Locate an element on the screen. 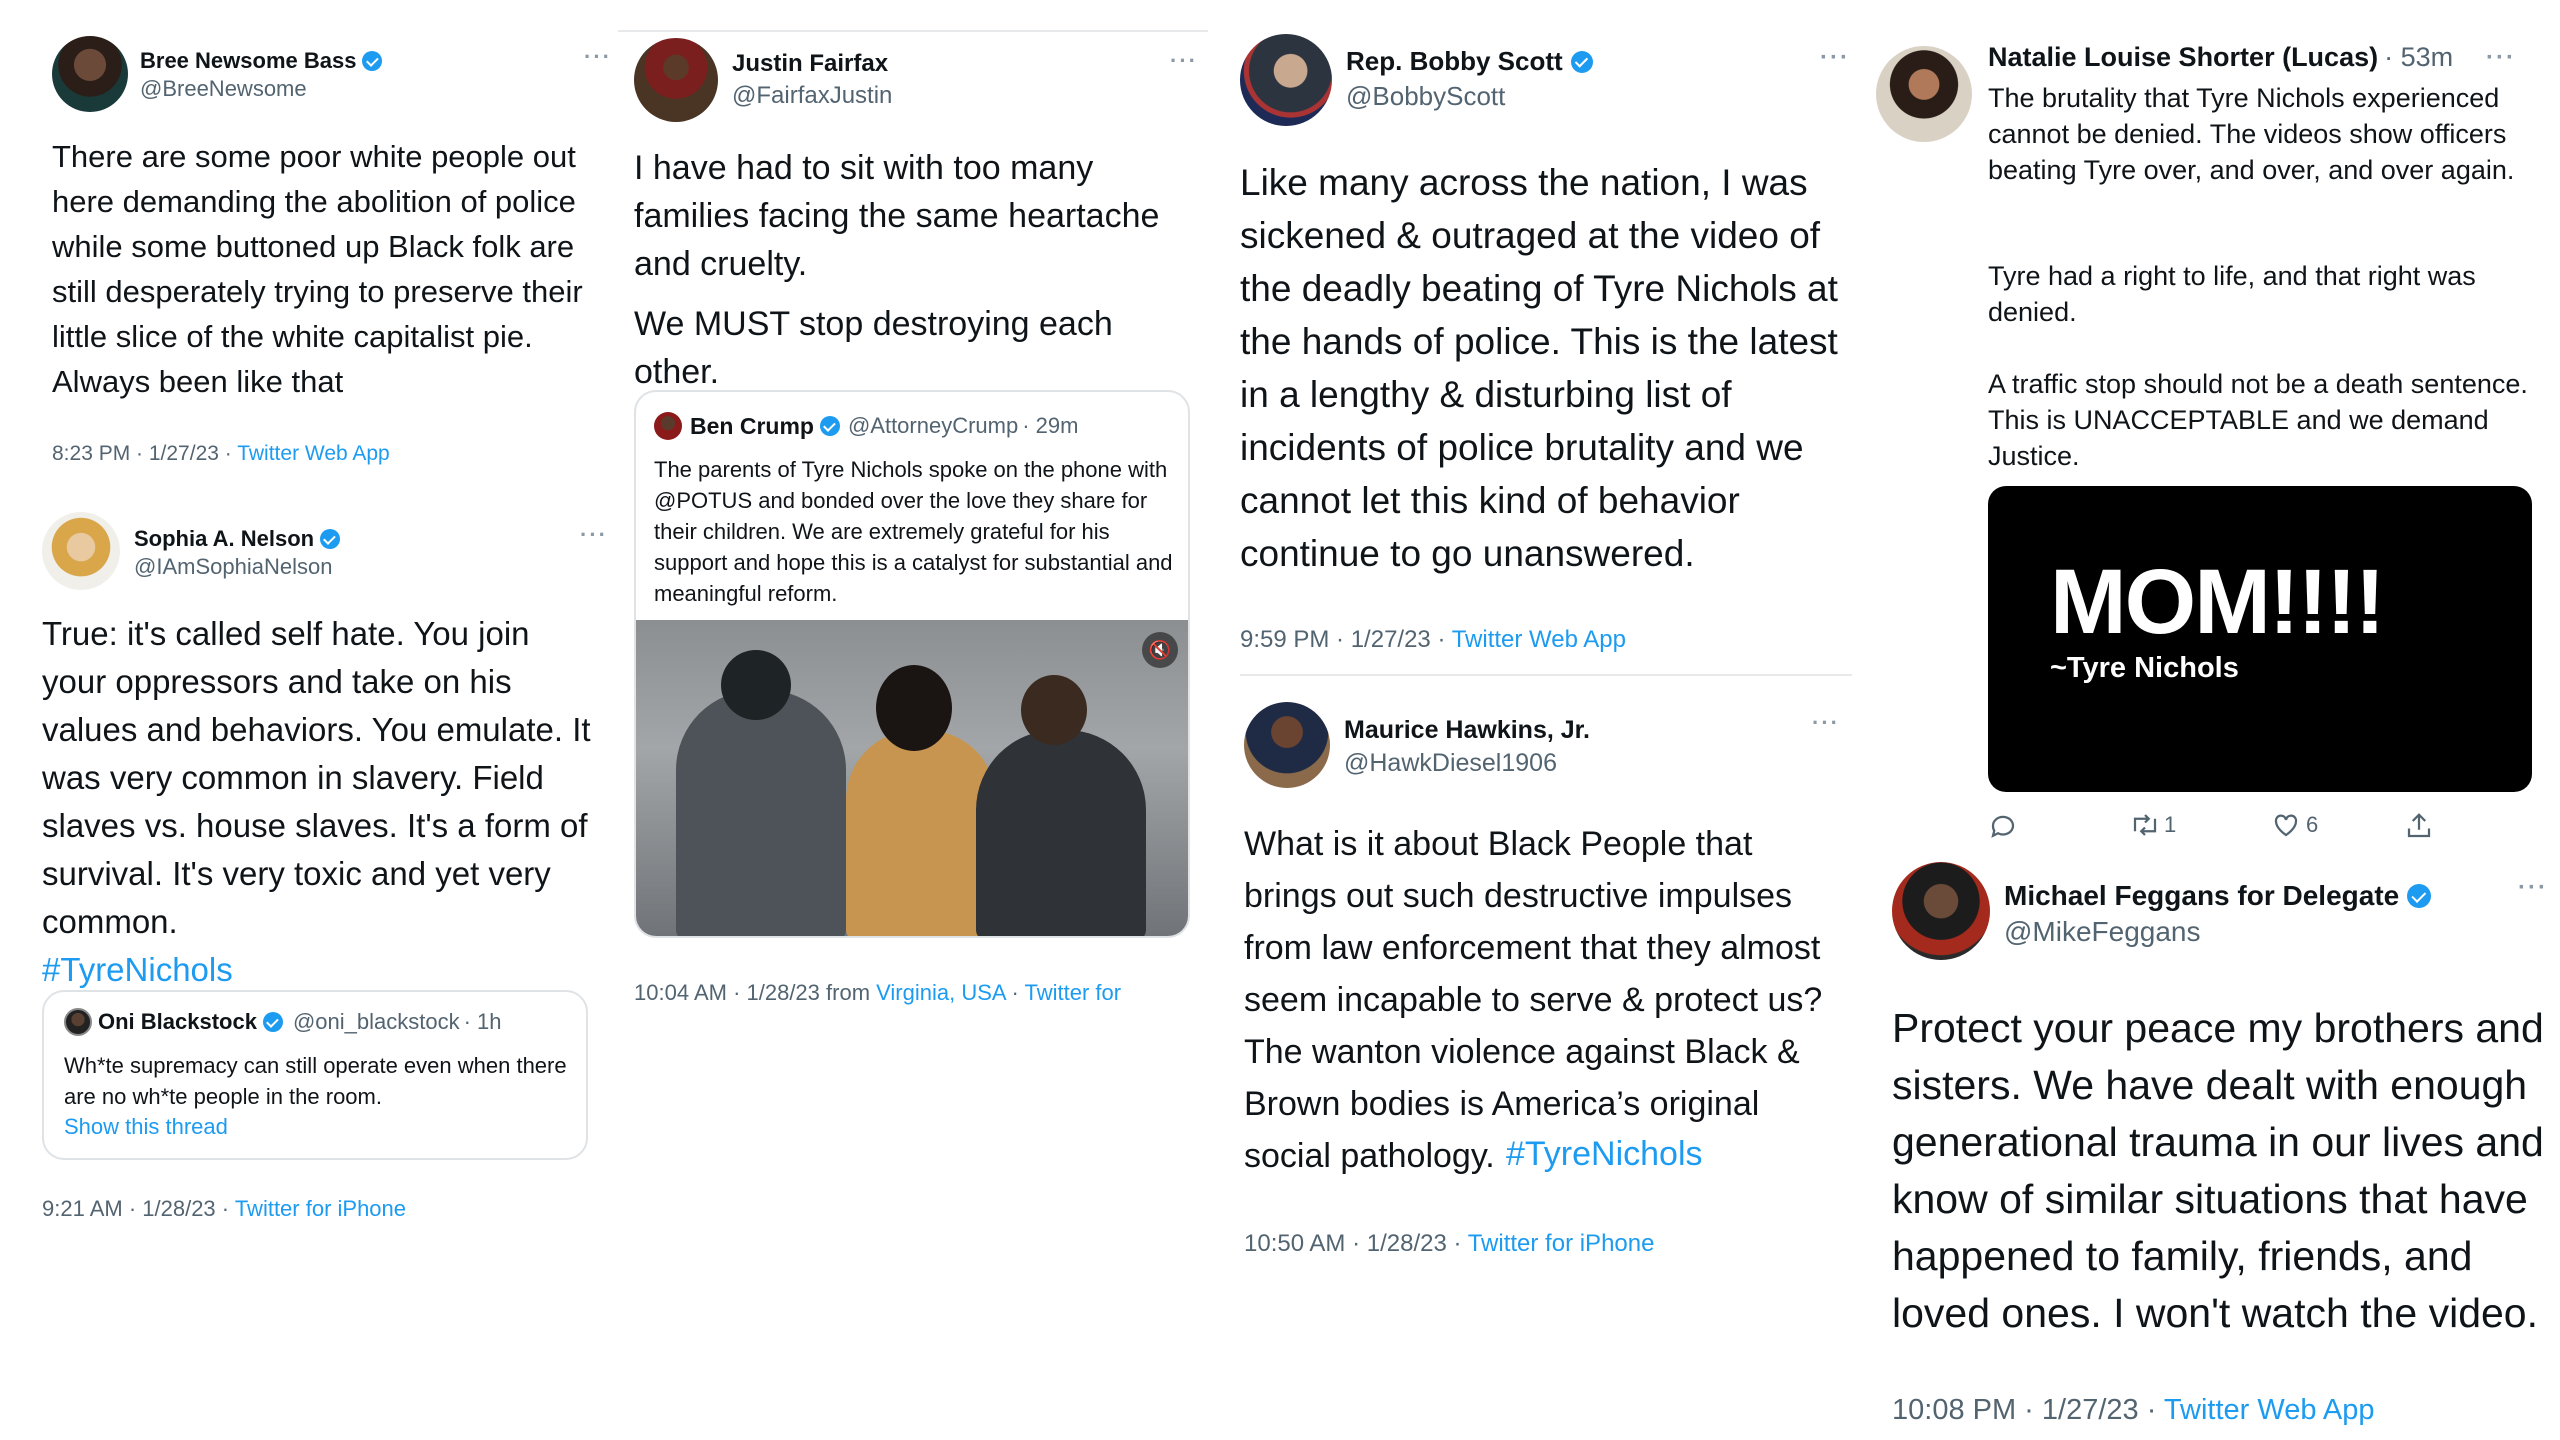 Image resolution: width=2560 pixels, height=1440 pixels. author-name: Maurice Hawkins, Jr. is located at coordinates (1467, 730).